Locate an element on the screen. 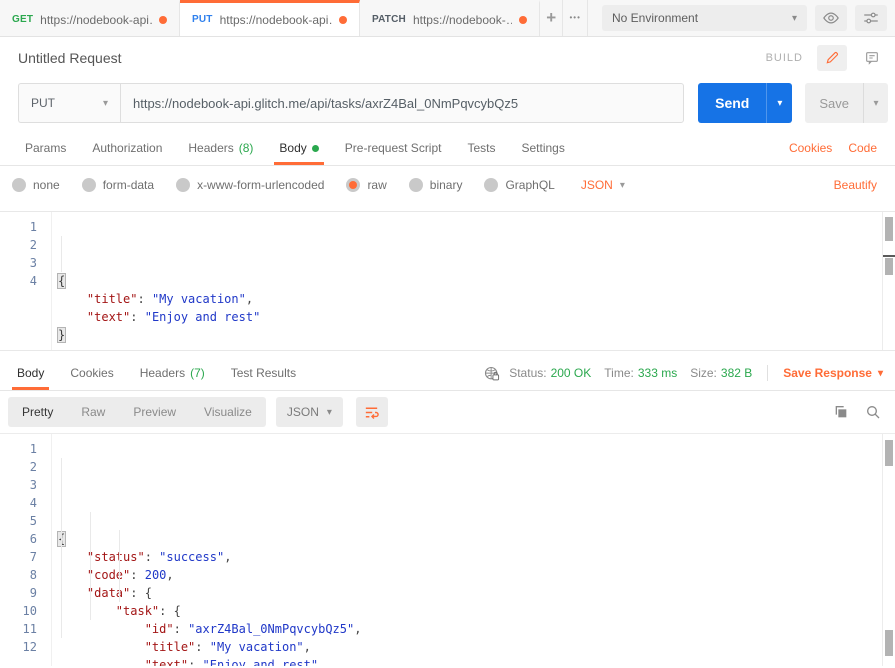 The image size is (895, 668). code-line: "text": "Enjoy and rest", is located at coordinates (469, 661).